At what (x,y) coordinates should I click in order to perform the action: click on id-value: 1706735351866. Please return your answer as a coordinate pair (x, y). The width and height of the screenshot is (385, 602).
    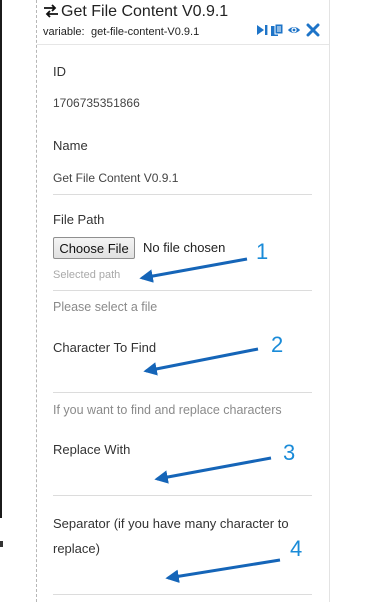
    Looking at the image, I should click on (96, 103).